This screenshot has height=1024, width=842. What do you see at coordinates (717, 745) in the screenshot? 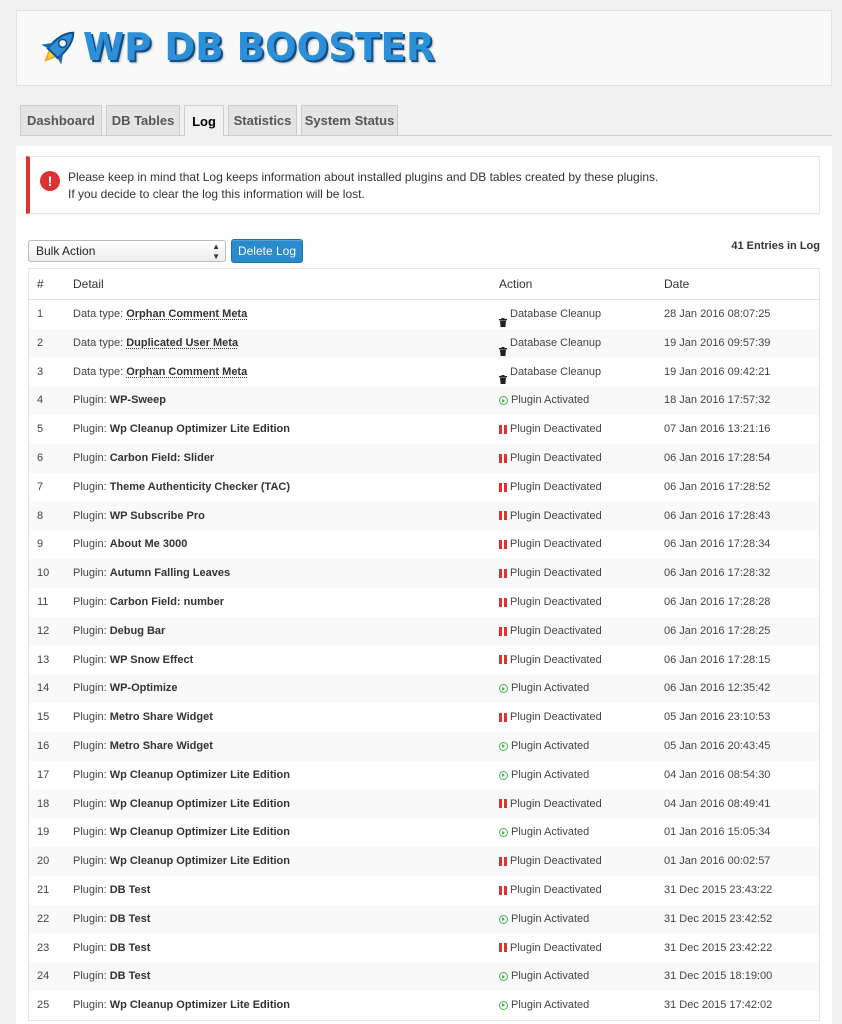
I see `row-date: 05 Jan 2016 20:43:45` at bounding box center [717, 745].